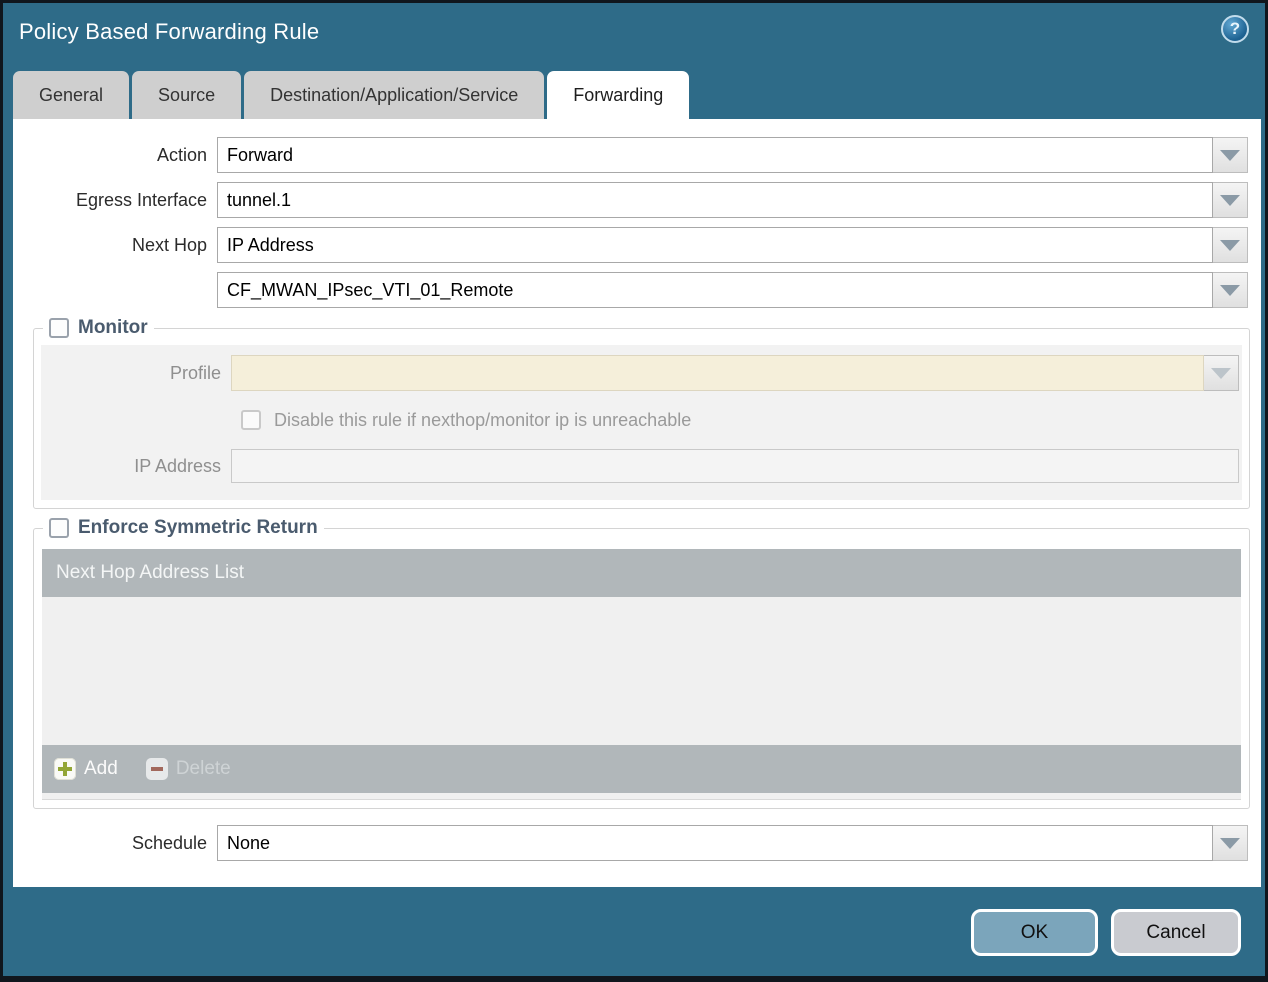  Describe the element at coordinates (641, 671) in the screenshot. I see `next-hop-address-list-body` at that location.